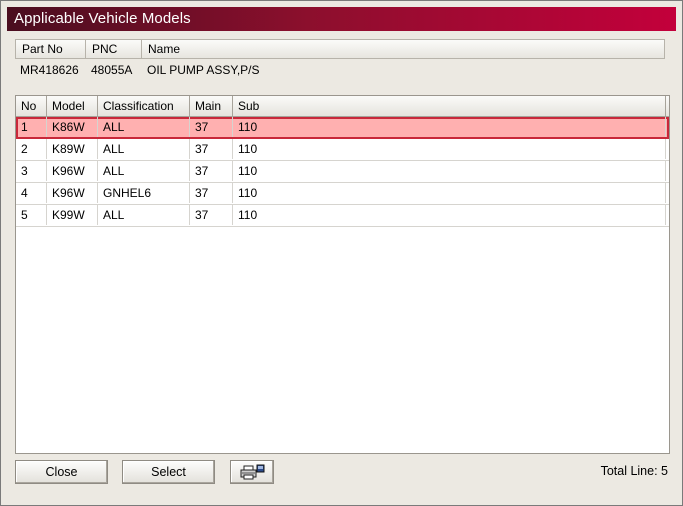 This screenshot has height=506, width=683. What do you see at coordinates (72, 106) in the screenshot?
I see `col-model-header: Model` at bounding box center [72, 106].